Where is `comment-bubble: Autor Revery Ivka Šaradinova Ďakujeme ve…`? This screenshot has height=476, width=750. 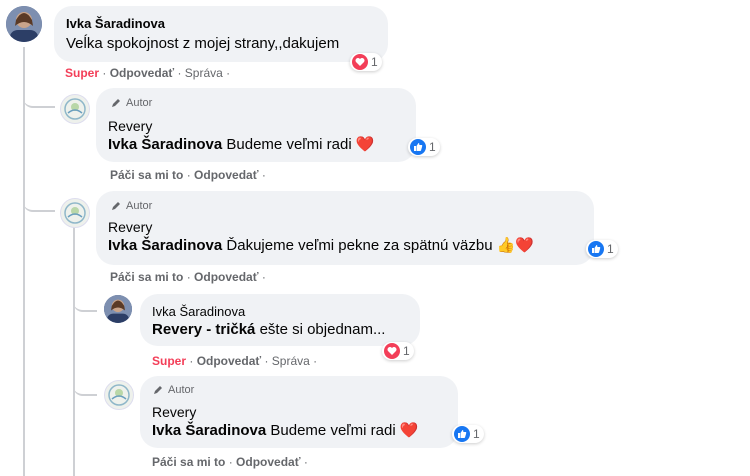 comment-bubble: Autor Revery Ivka Šaradinova Ďakujeme ve… is located at coordinates (345, 228).